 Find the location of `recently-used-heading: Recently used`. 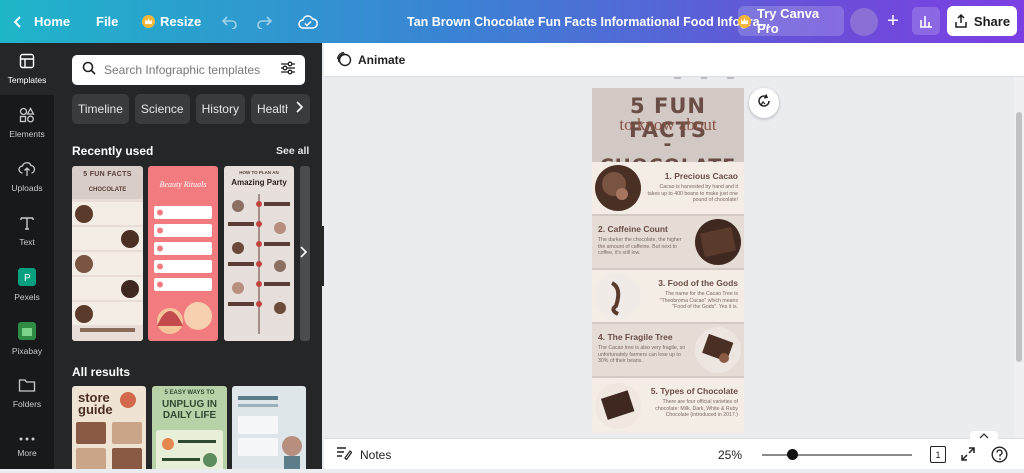

recently-used-heading: Recently used is located at coordinates (113, 151).